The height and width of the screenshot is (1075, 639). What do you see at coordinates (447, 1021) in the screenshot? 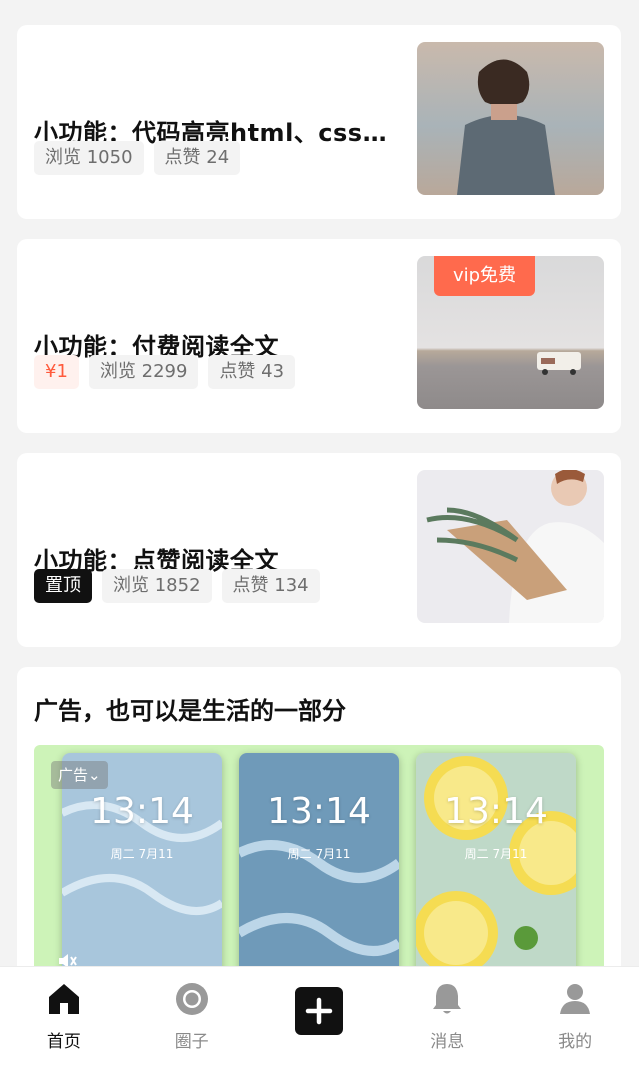
I see `tab-messages: 消息` at bounding box center [447, 1021].